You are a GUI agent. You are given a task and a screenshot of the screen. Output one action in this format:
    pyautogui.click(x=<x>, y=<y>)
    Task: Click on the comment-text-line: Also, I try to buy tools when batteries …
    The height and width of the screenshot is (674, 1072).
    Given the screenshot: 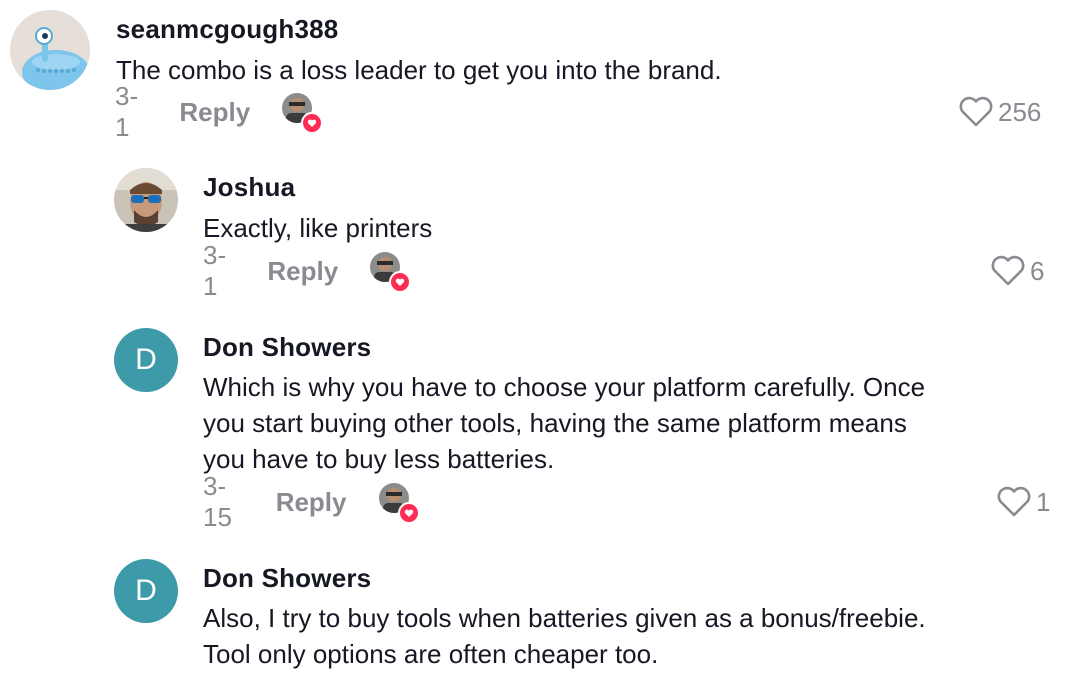 What is the action you would take?
    pyautogui.click(x=564, y=618)
    